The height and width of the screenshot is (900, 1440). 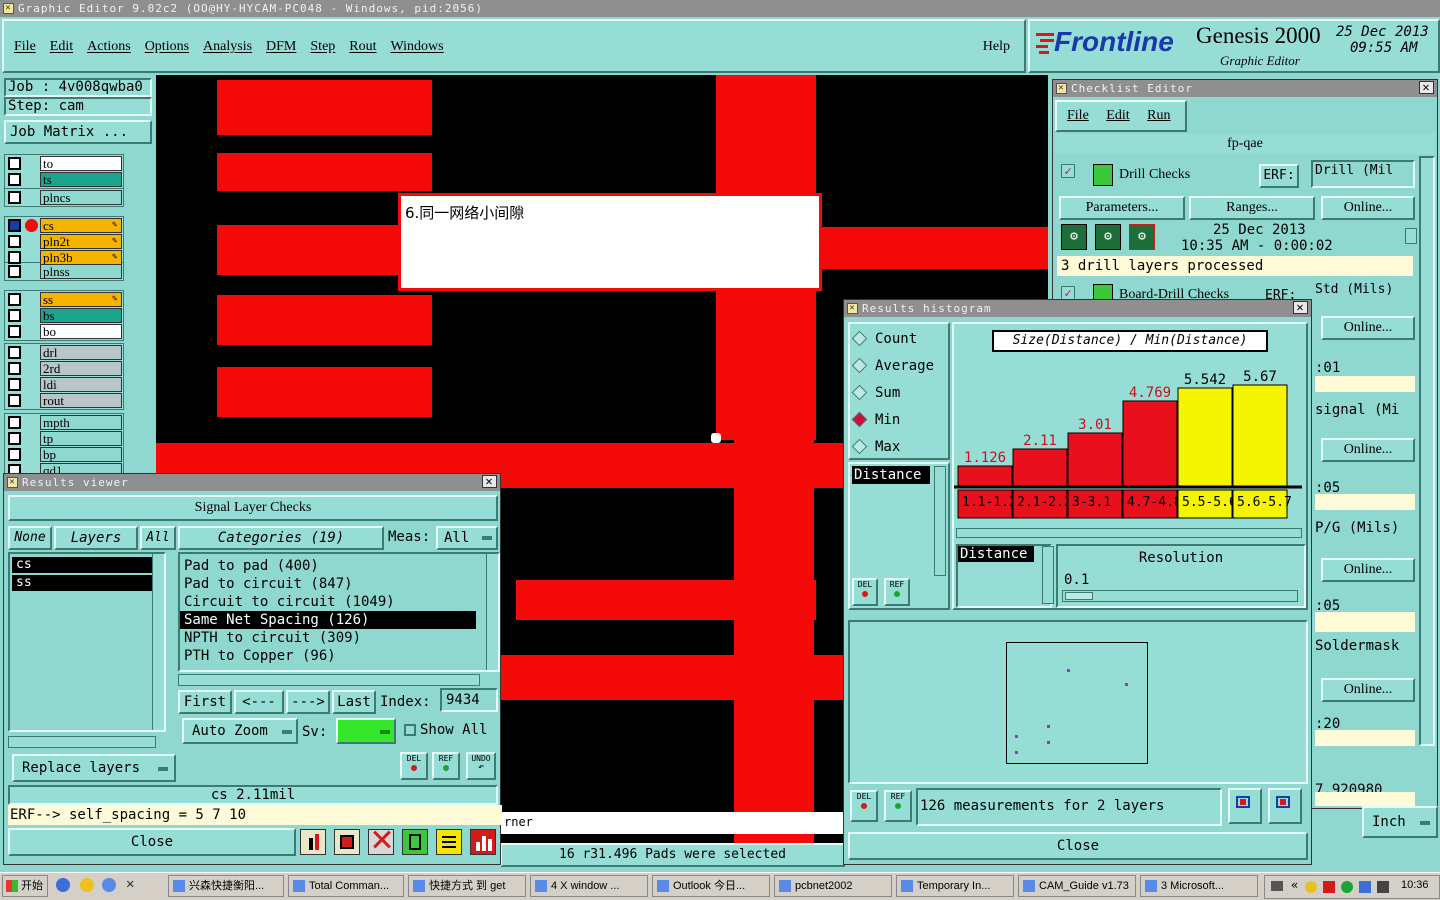 I want to click on tray-app-icon, so click(x=1311, y=887).